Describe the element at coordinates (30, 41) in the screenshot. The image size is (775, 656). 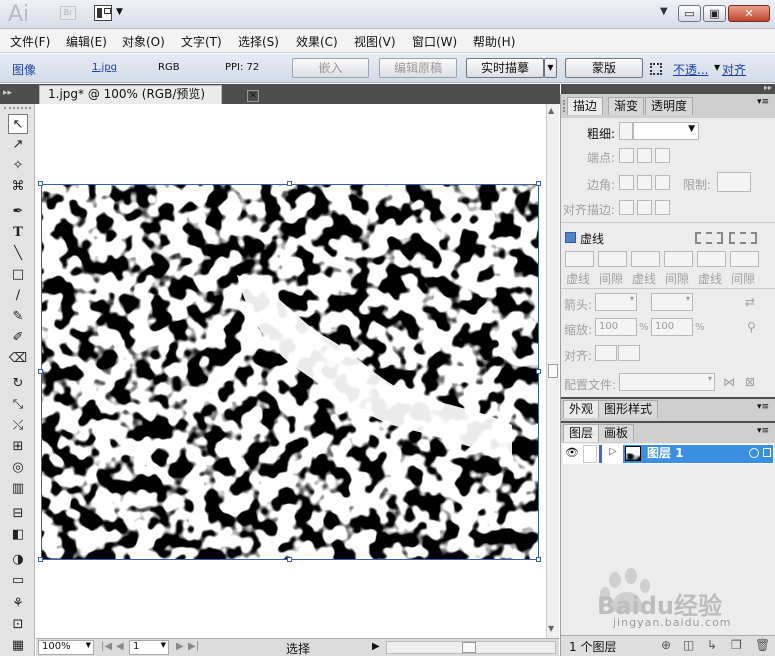
I see `menu-file: 文件(F)` at that location.